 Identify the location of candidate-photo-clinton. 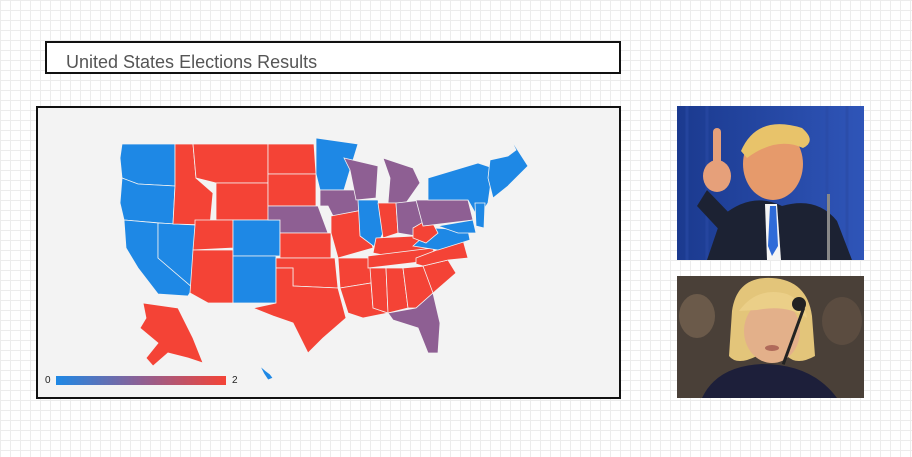
(770, 337).